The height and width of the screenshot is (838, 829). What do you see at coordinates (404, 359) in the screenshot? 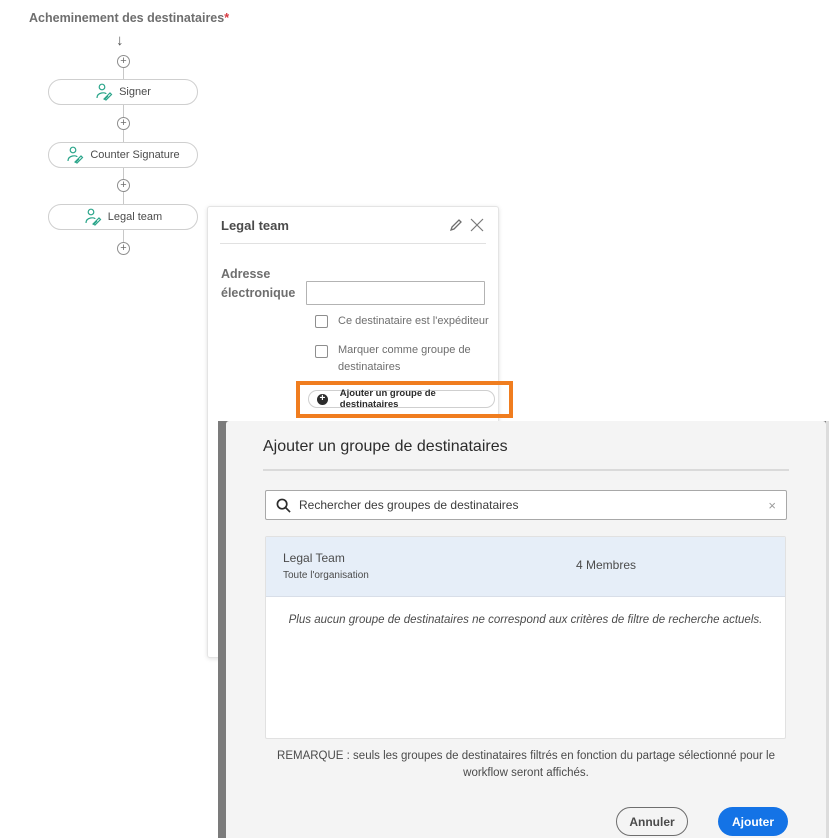
I see `group-checkbox-label: Marquer comme groupe de destinataires` at bounding box center [404, 359].